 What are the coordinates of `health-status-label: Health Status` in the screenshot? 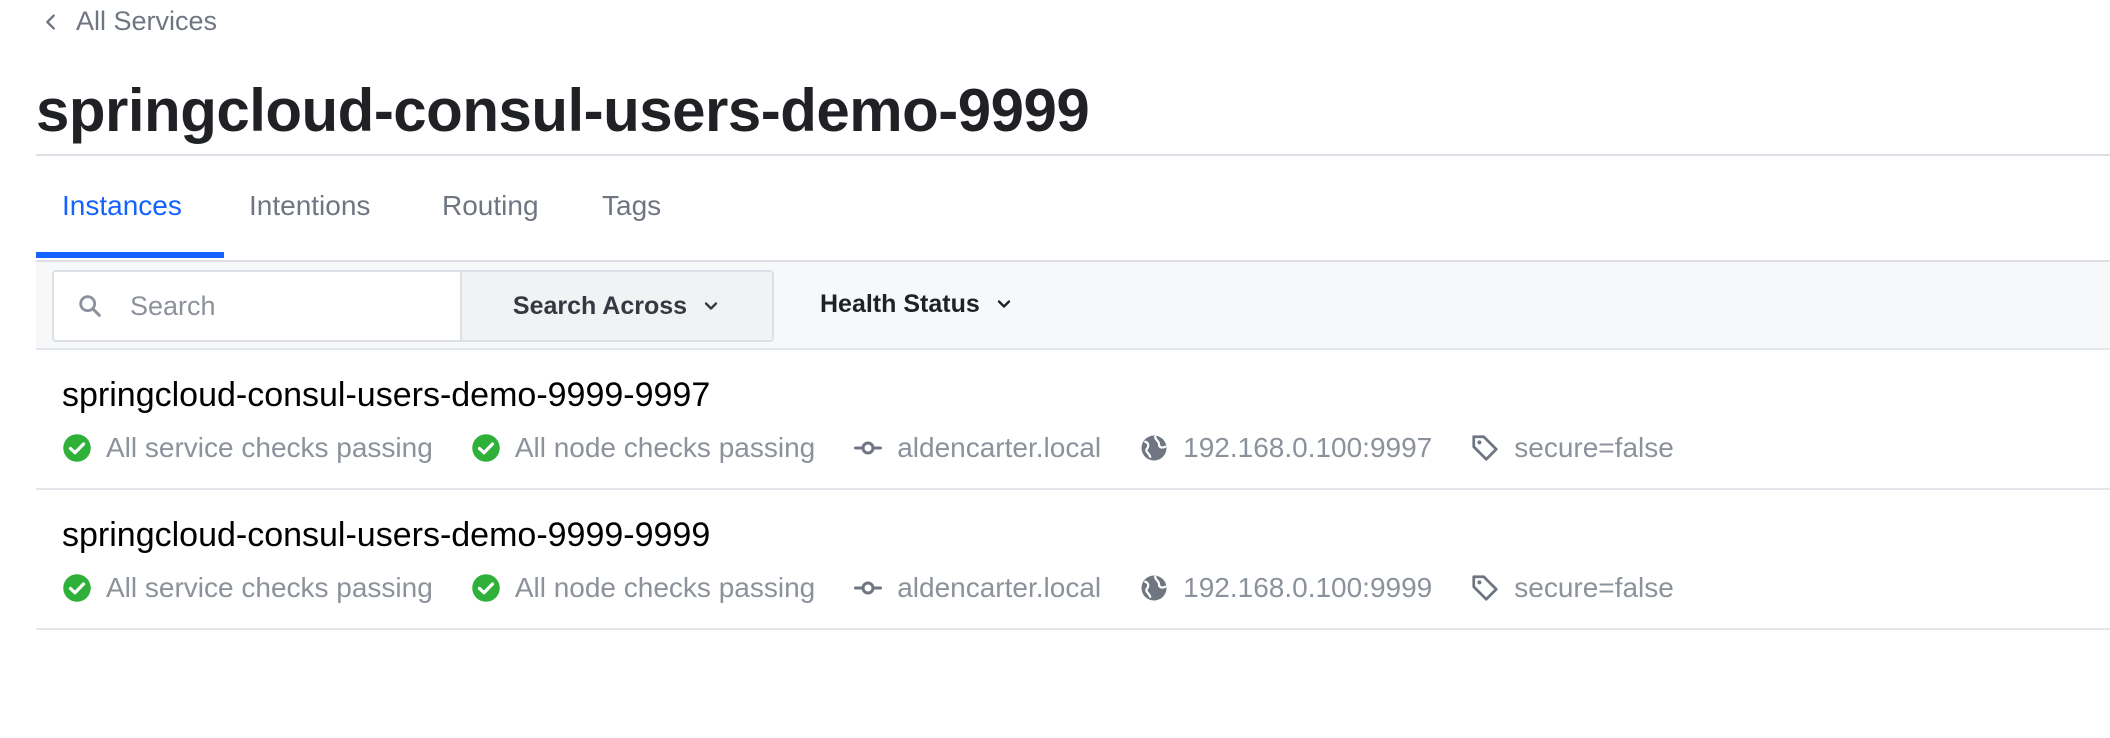 It's located at (900, 303).